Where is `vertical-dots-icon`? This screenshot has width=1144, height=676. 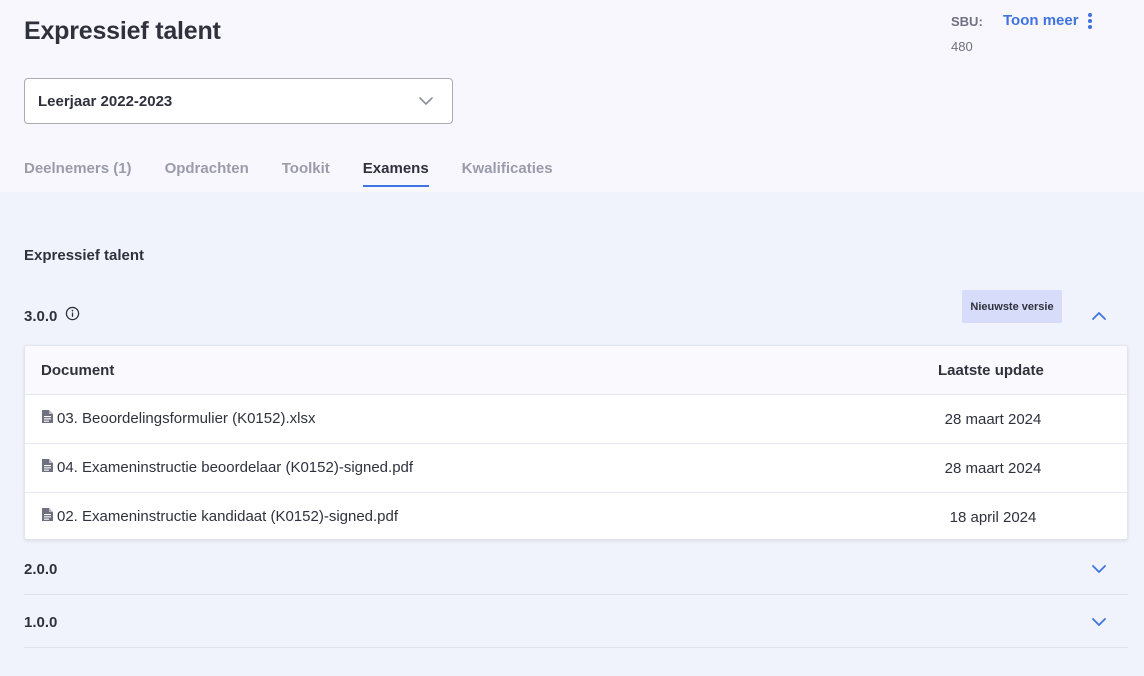
vertical-dots-icon is located at coordinates (1089, 20).